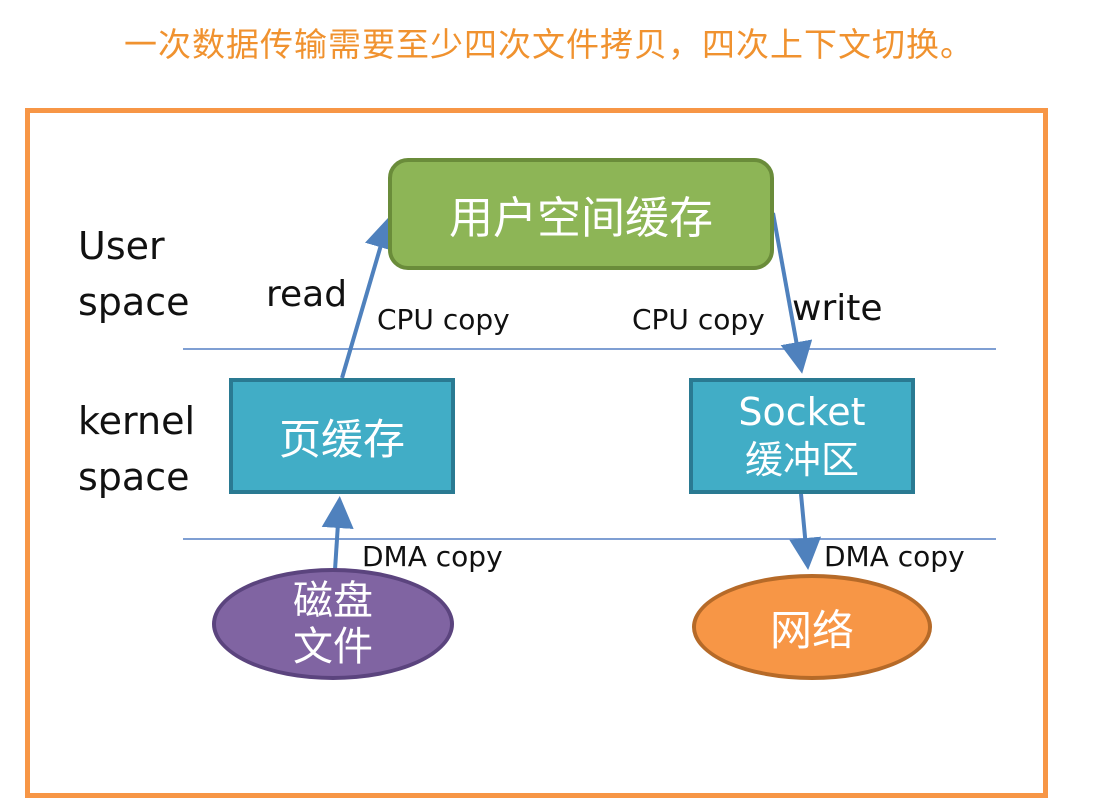  I want to click on user-space-label-line1: User, so click(121, 246).